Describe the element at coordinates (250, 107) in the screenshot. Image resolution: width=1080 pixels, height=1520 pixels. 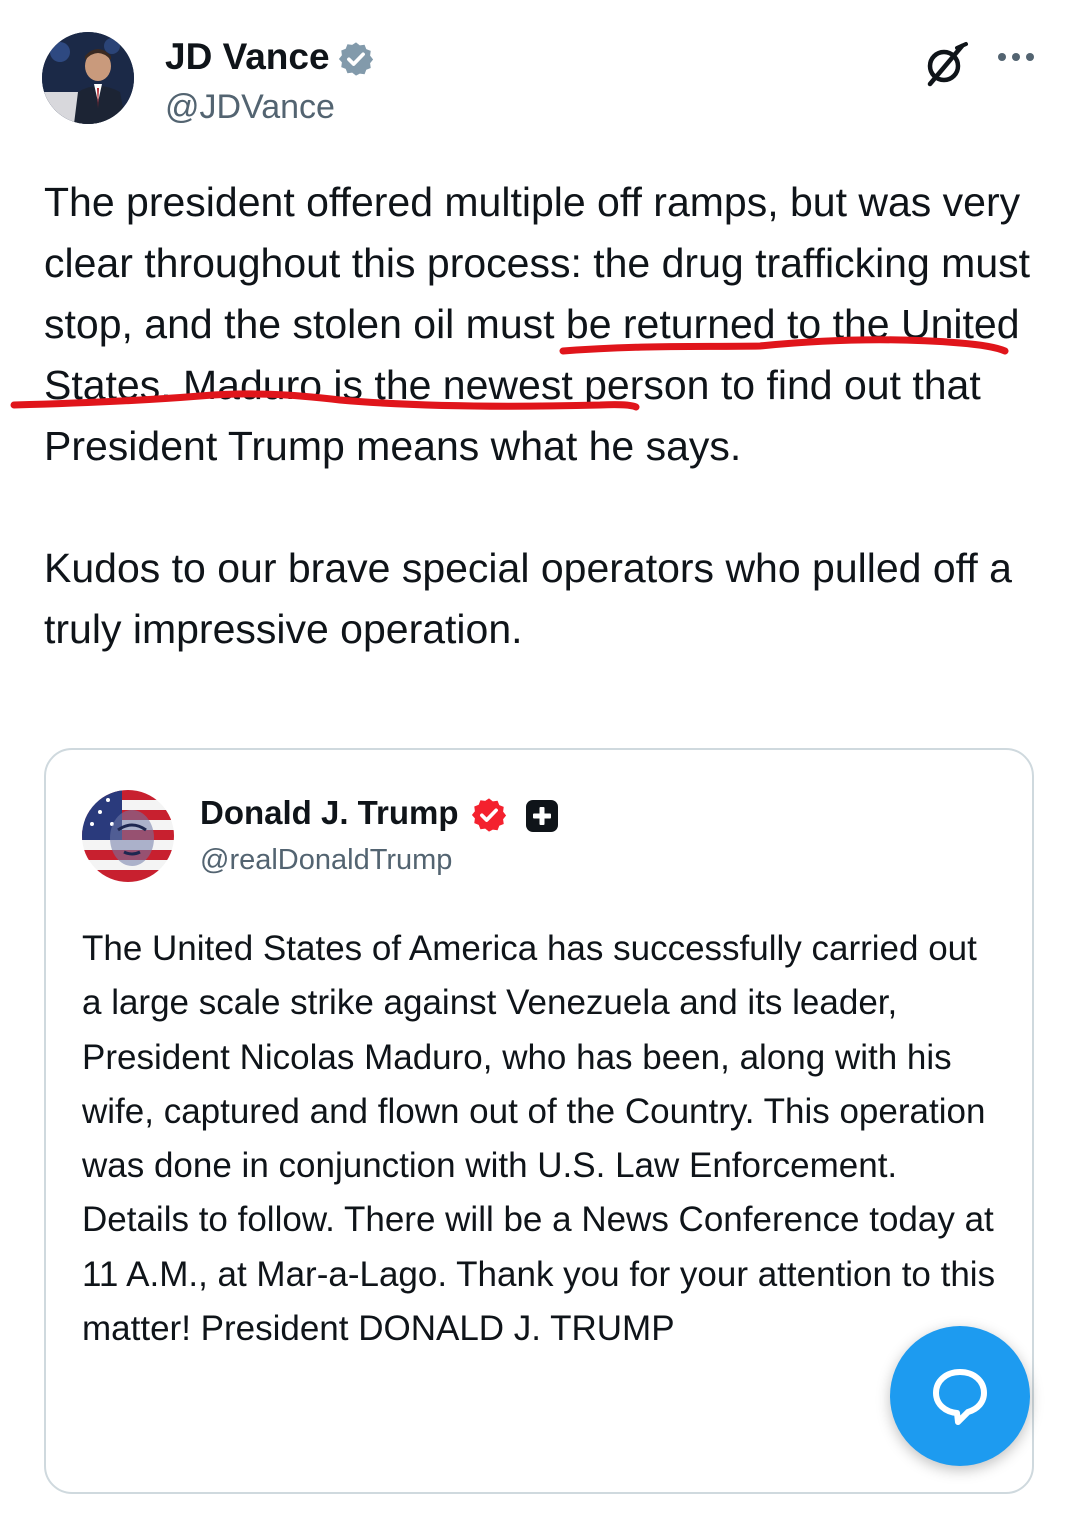
I see `author-handle: @JDVance` at that location.